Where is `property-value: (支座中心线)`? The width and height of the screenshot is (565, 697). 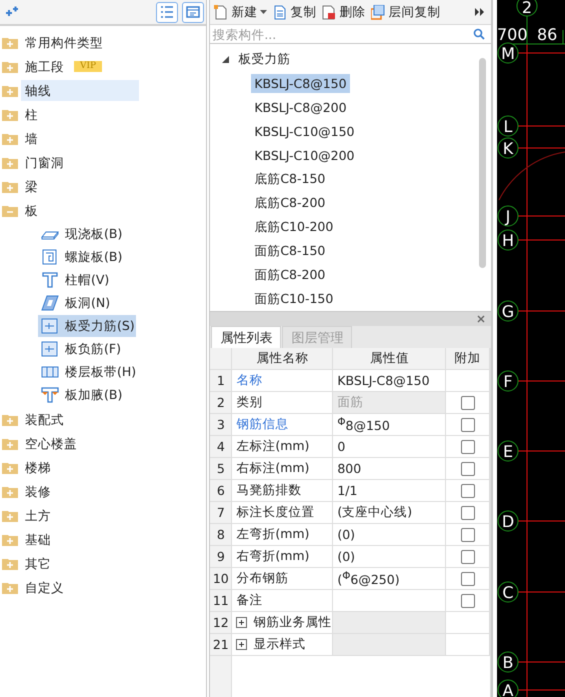 property-value: (支座中心线) is located at coordinates (374, 512).